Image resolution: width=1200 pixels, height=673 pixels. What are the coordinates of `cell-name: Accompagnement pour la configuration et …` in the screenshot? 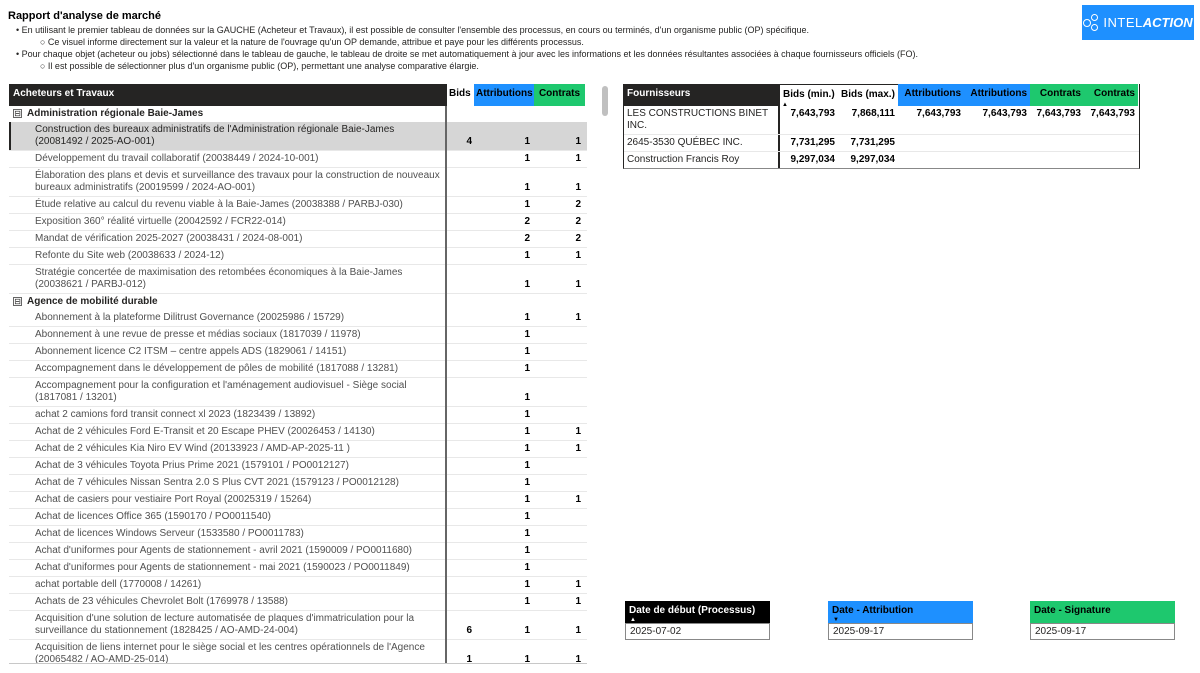 It's located at (227, 392).